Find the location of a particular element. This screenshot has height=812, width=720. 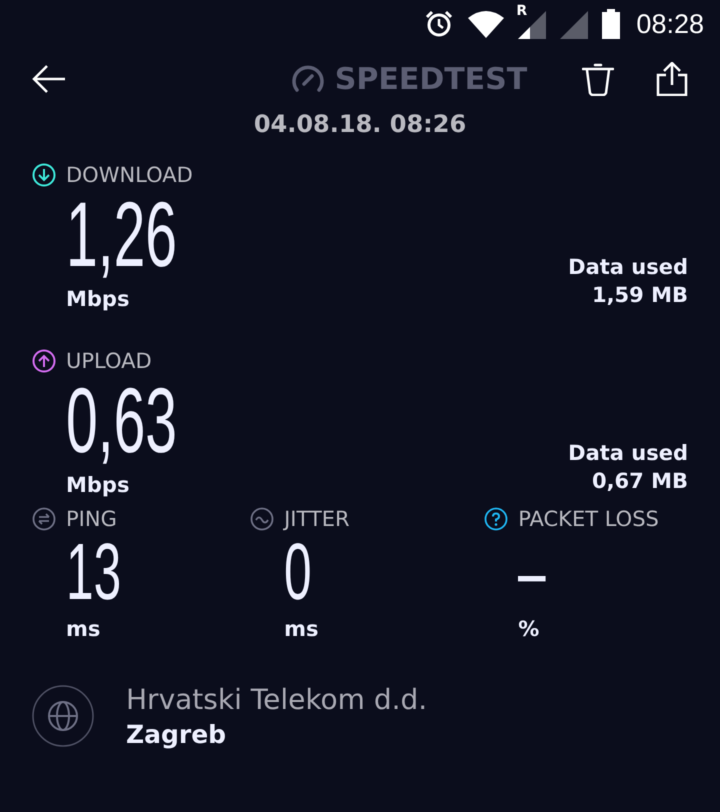

status-time: 08:28 is located at coordinates (670, 24).